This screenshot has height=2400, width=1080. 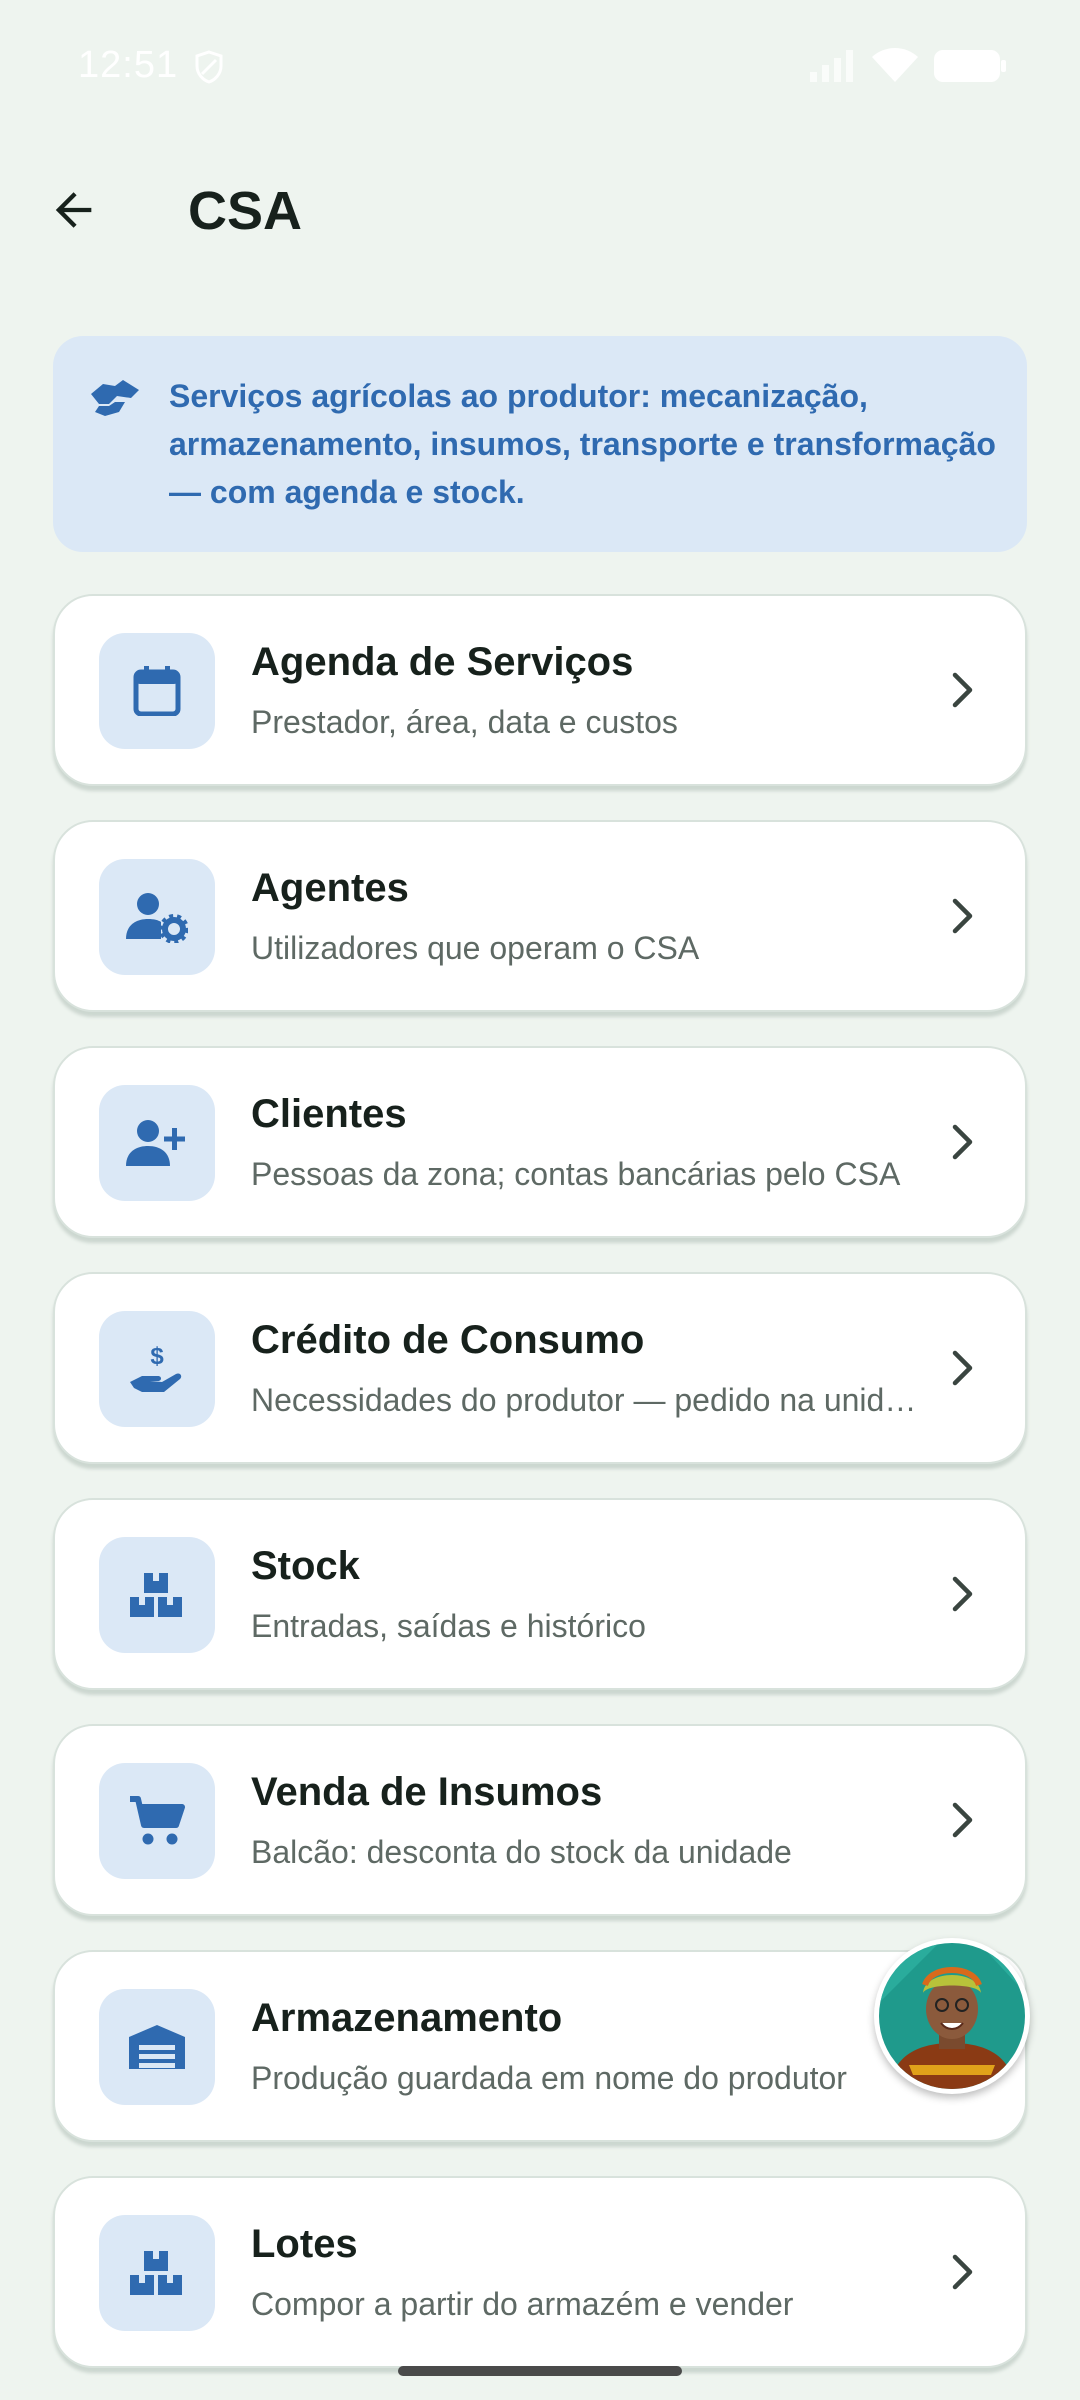 I want to click on assistant-avatar-button, so click(x=952, y=2016).